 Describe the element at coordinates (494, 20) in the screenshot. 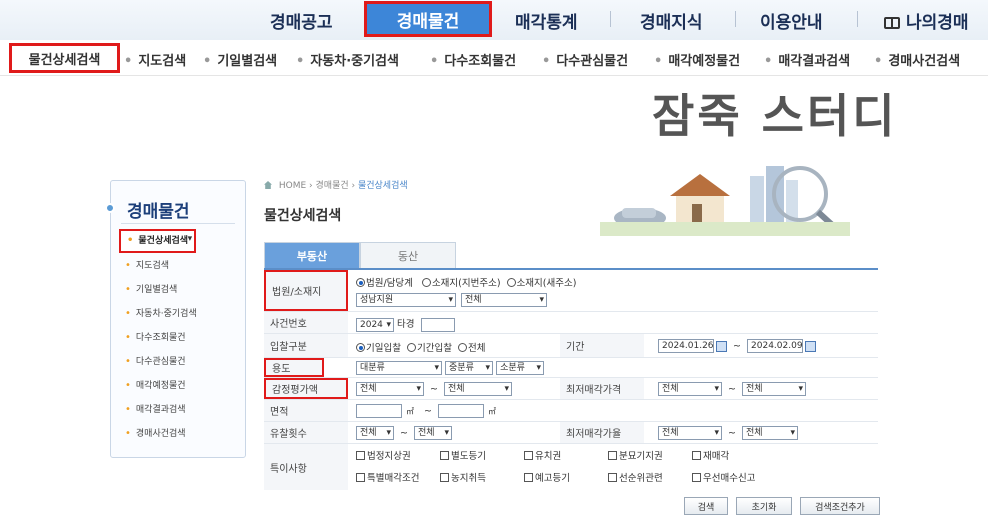

I see `top-navigation: 경매공고 경매물건 매각통계 경매지식 이용안내 나의경매` at that location.